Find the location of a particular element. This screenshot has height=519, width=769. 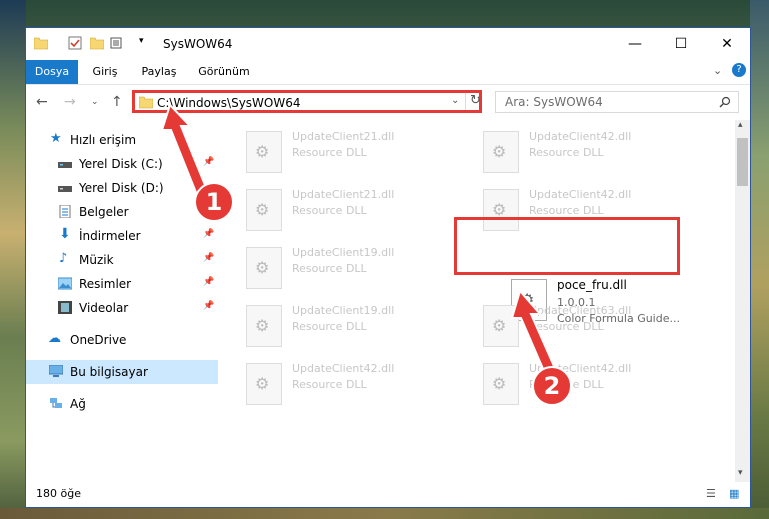

tab-file: Dosya is located at coordinates (52, 72).